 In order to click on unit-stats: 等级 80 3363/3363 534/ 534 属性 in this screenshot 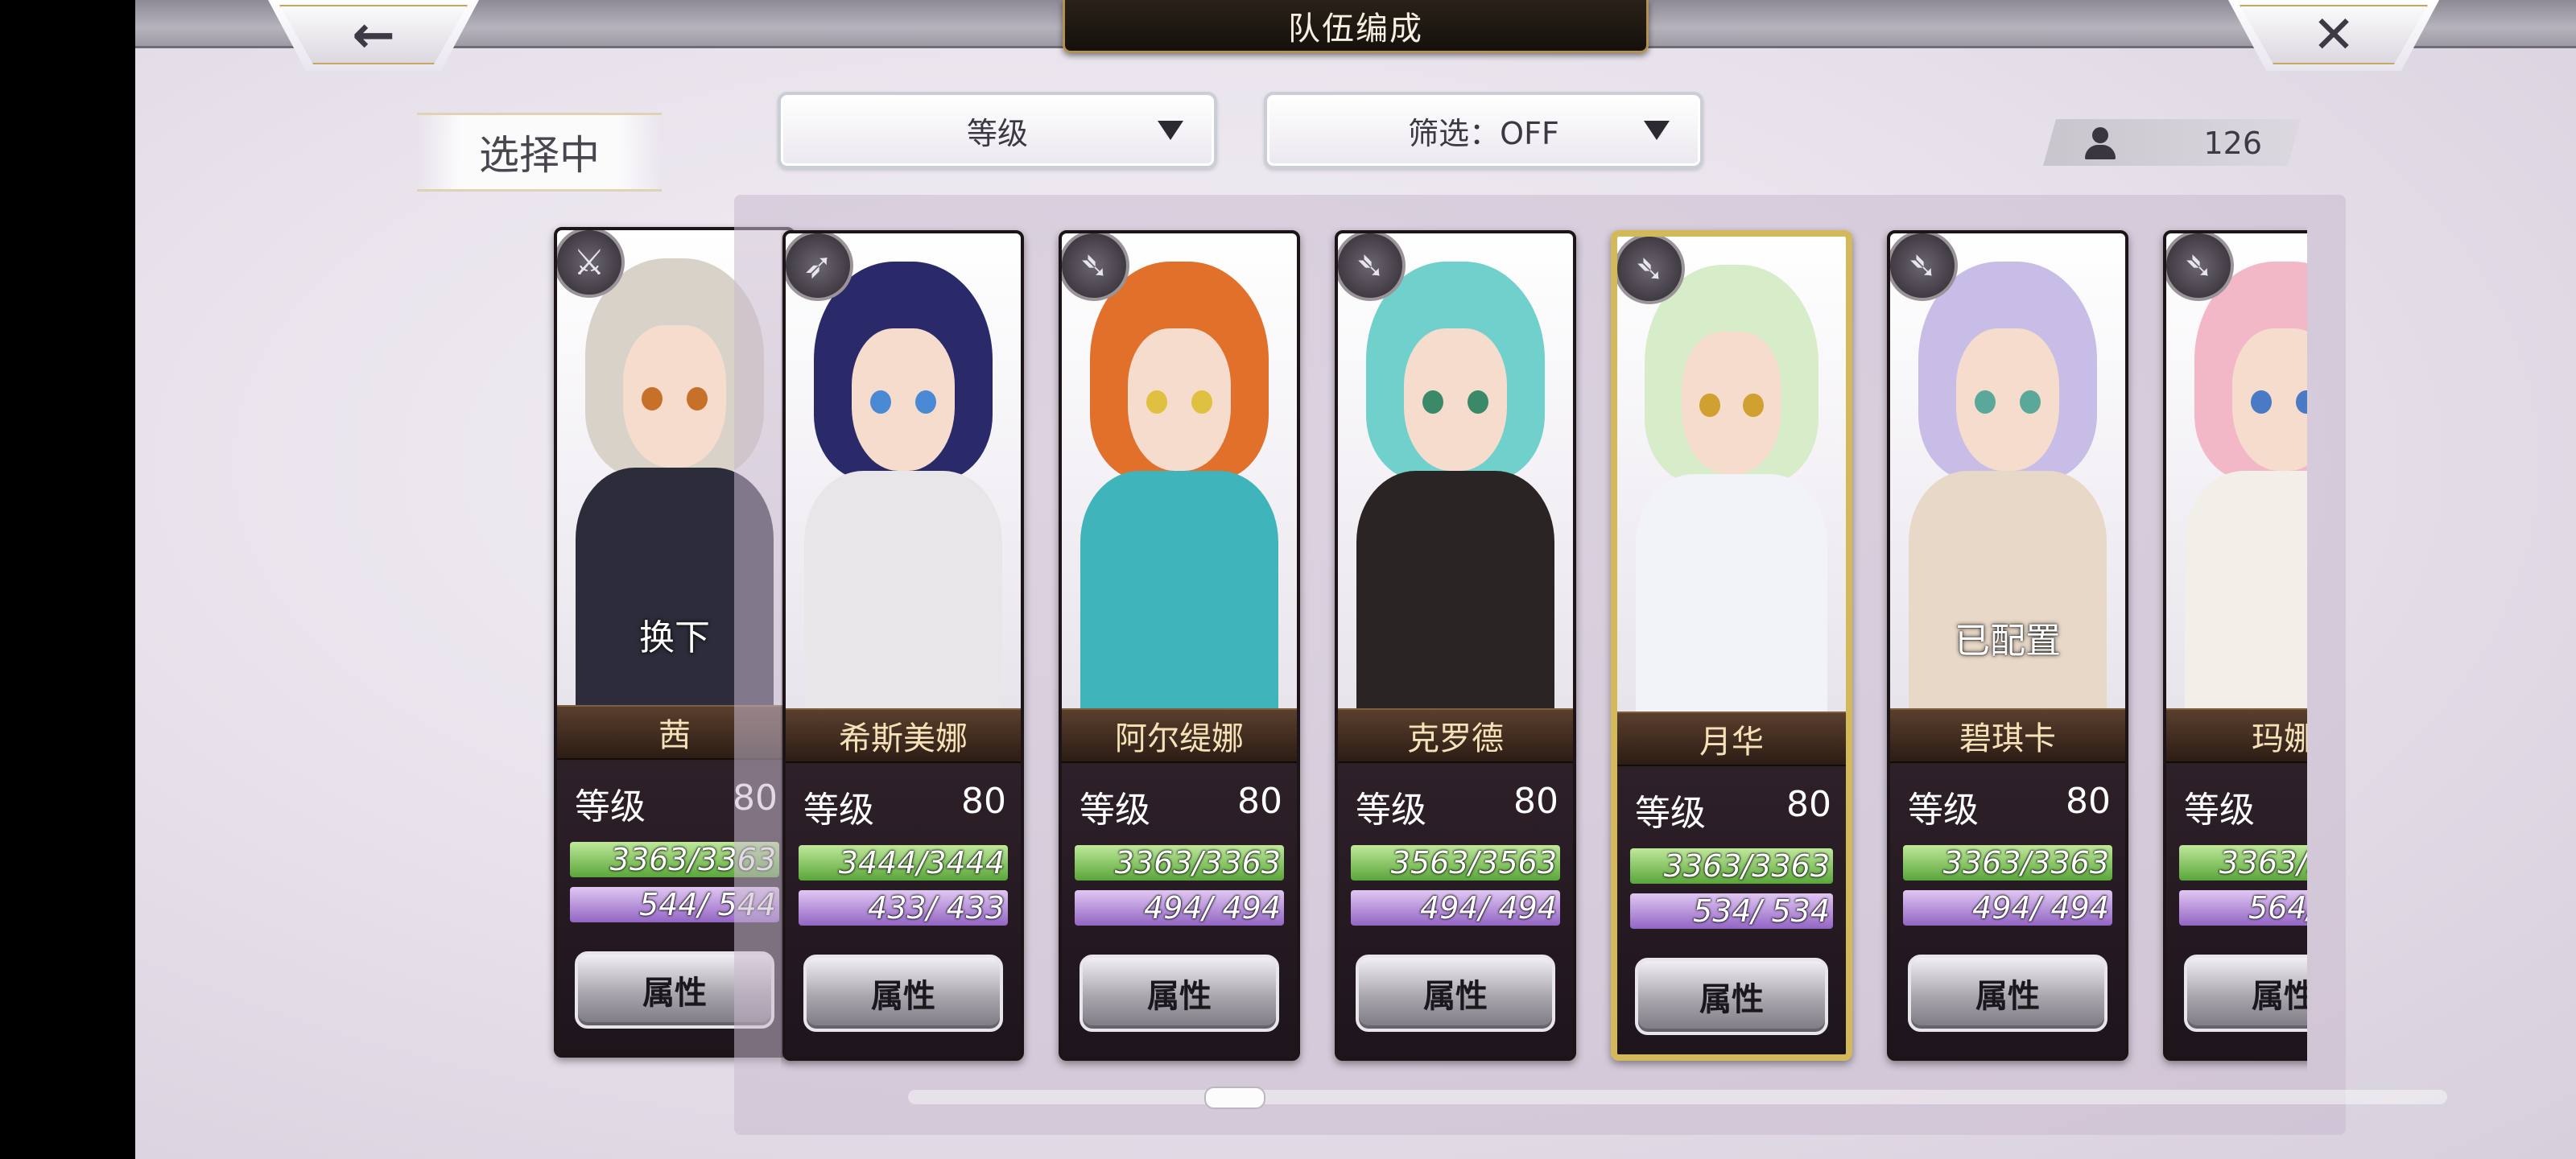, I will do `click(1731, 911)`.